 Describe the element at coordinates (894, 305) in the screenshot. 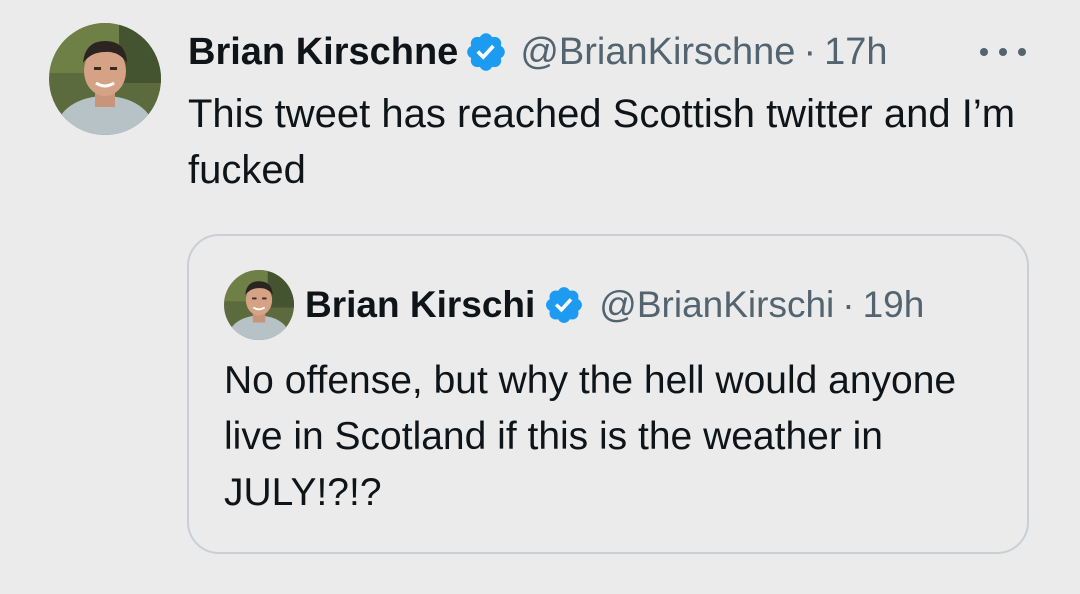

I see `quoted-tweet-timestamp: 19h` at that location.